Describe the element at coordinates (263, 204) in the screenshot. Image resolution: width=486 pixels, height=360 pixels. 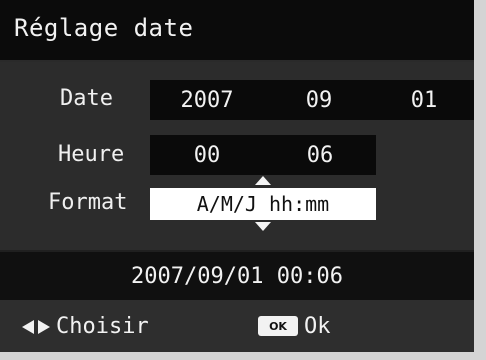
I see `format-selector: A/M/J hh:mm` at that location.